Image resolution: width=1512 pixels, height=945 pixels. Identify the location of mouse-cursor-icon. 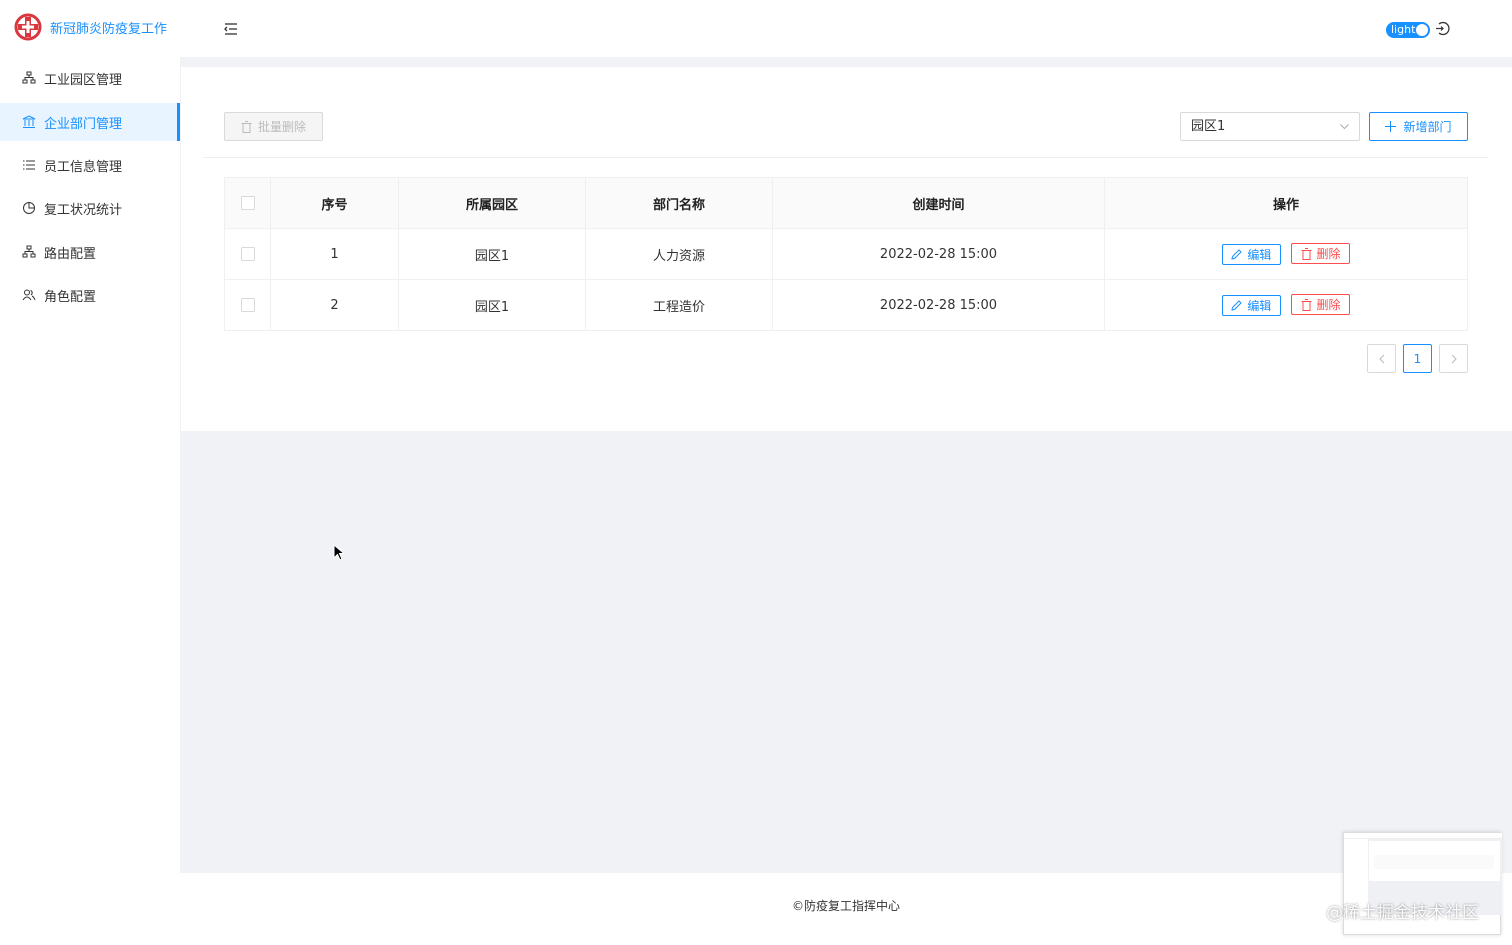
(339, 552).